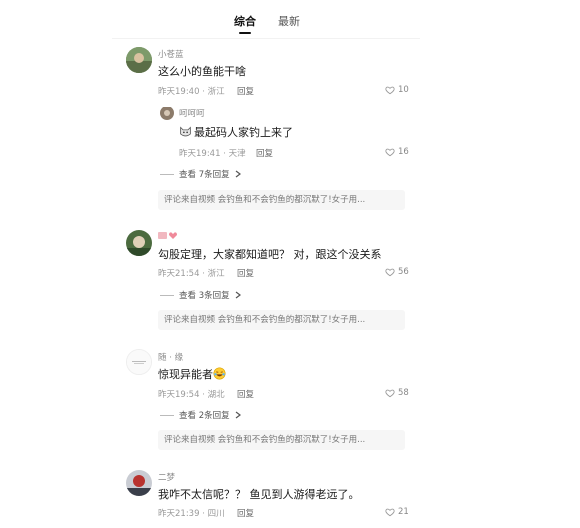  What do you see at coordinates (403, 152) in the screenshot?
I see `like-count: 16` at bounding box center [403, 152].